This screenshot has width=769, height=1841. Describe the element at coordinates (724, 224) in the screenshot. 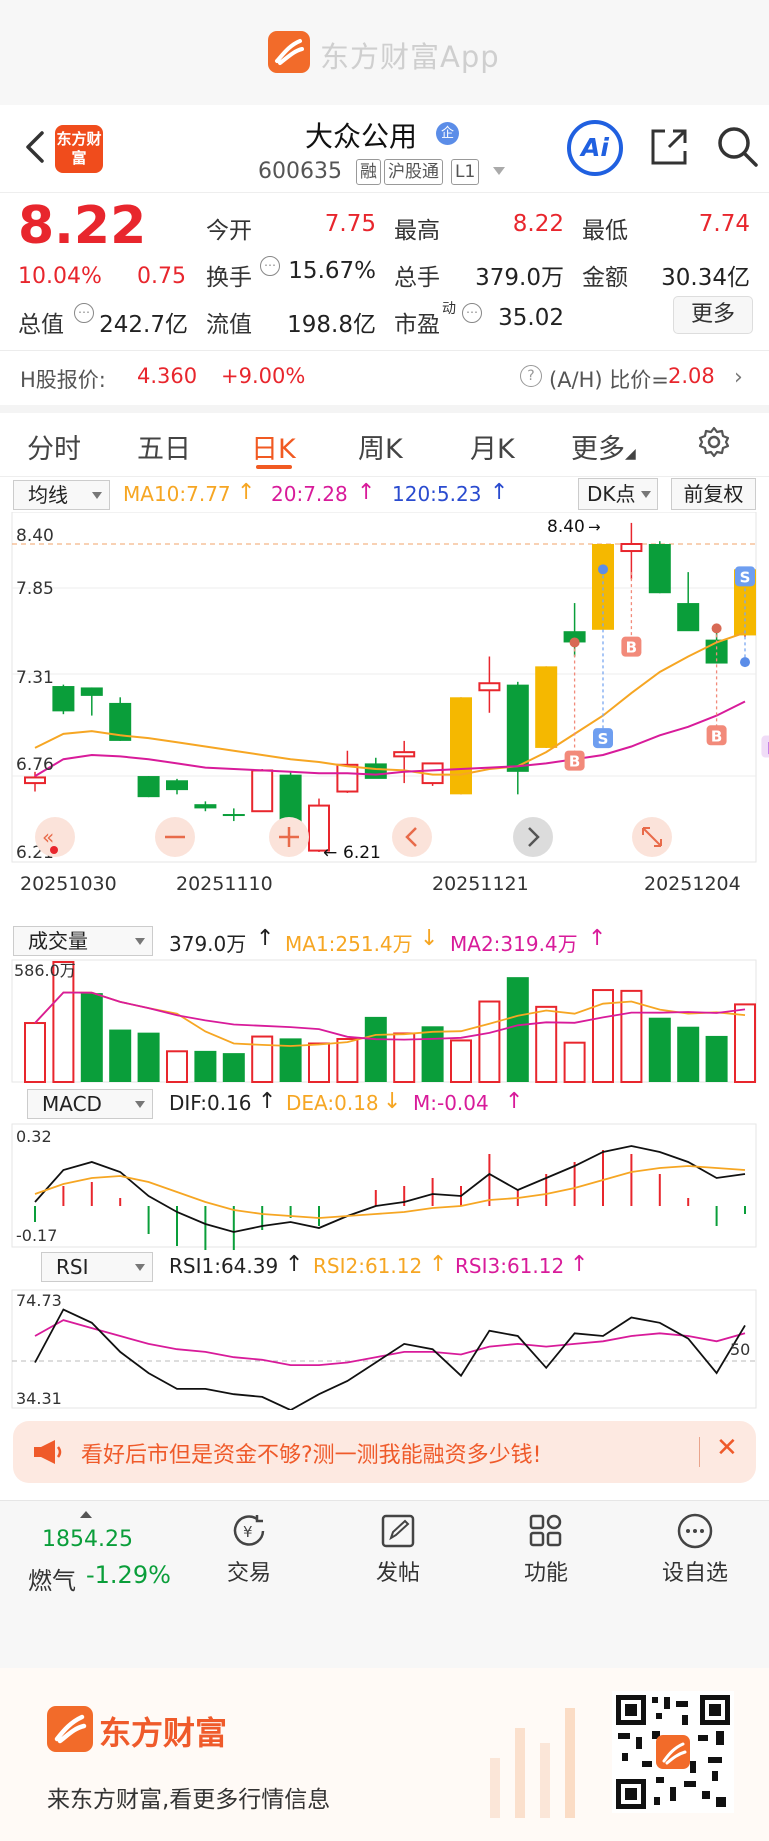

I see `quote-value-low: 7.74` at that location.